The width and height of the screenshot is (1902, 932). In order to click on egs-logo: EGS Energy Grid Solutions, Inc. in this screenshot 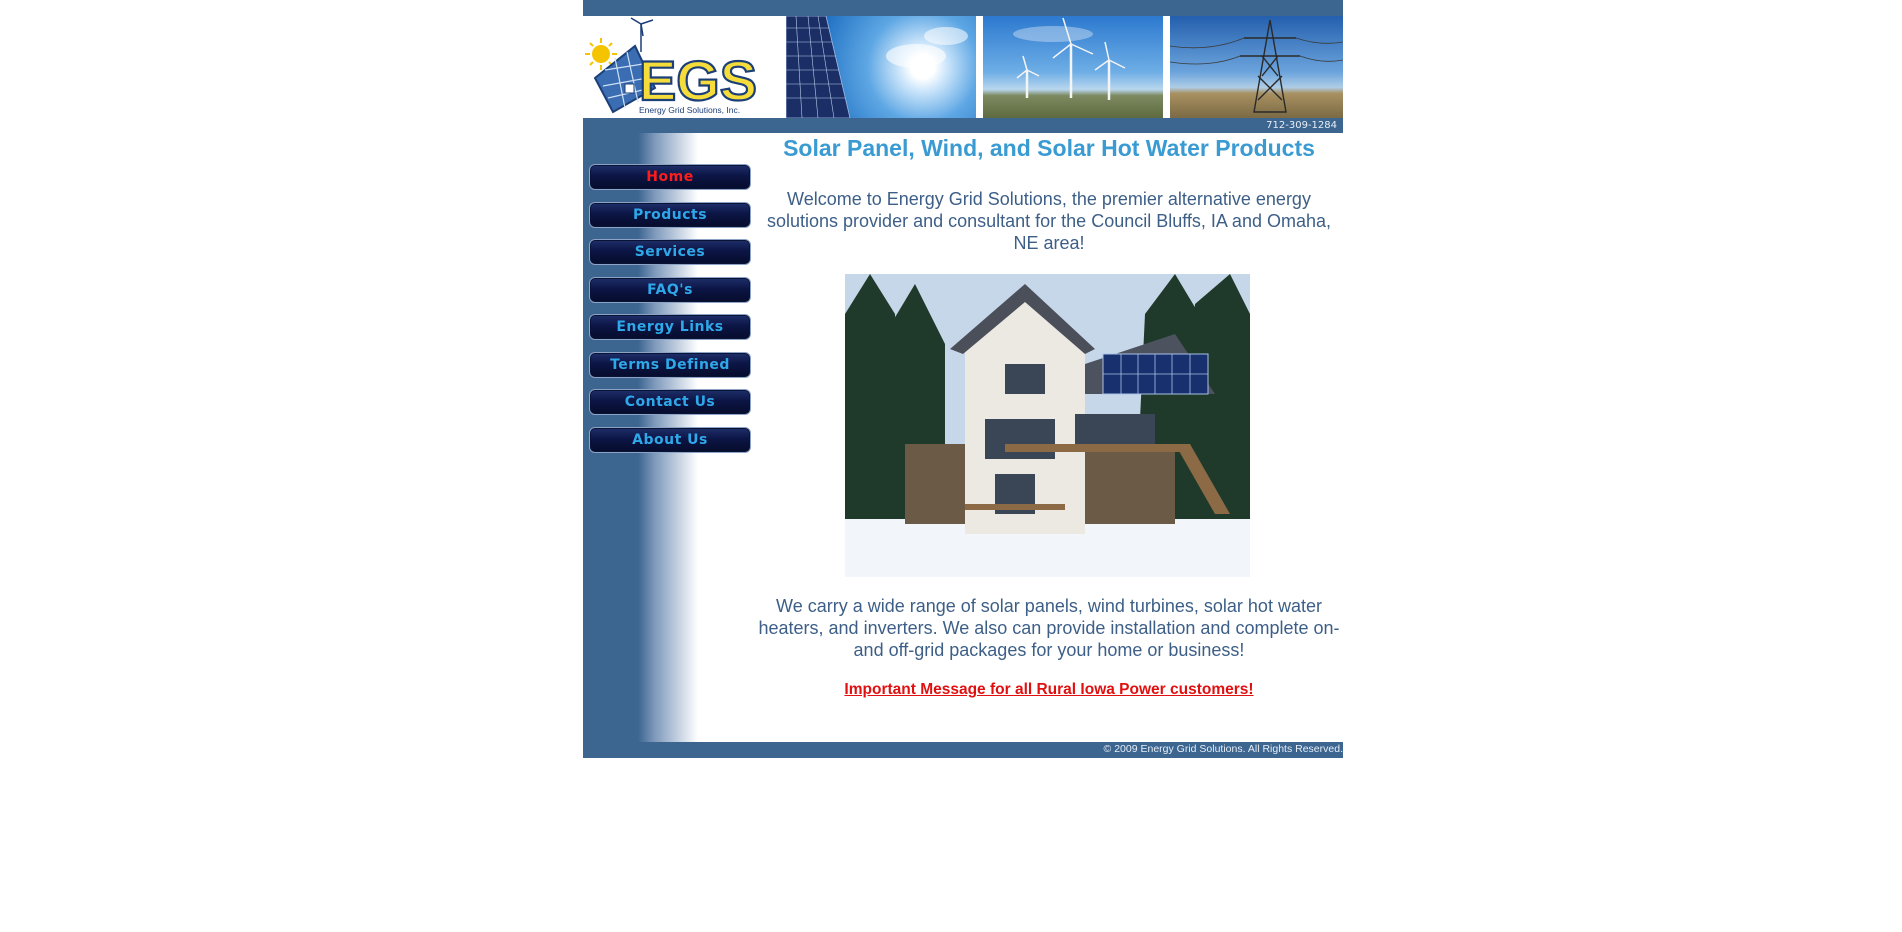, I will do `click(684, 67)`.